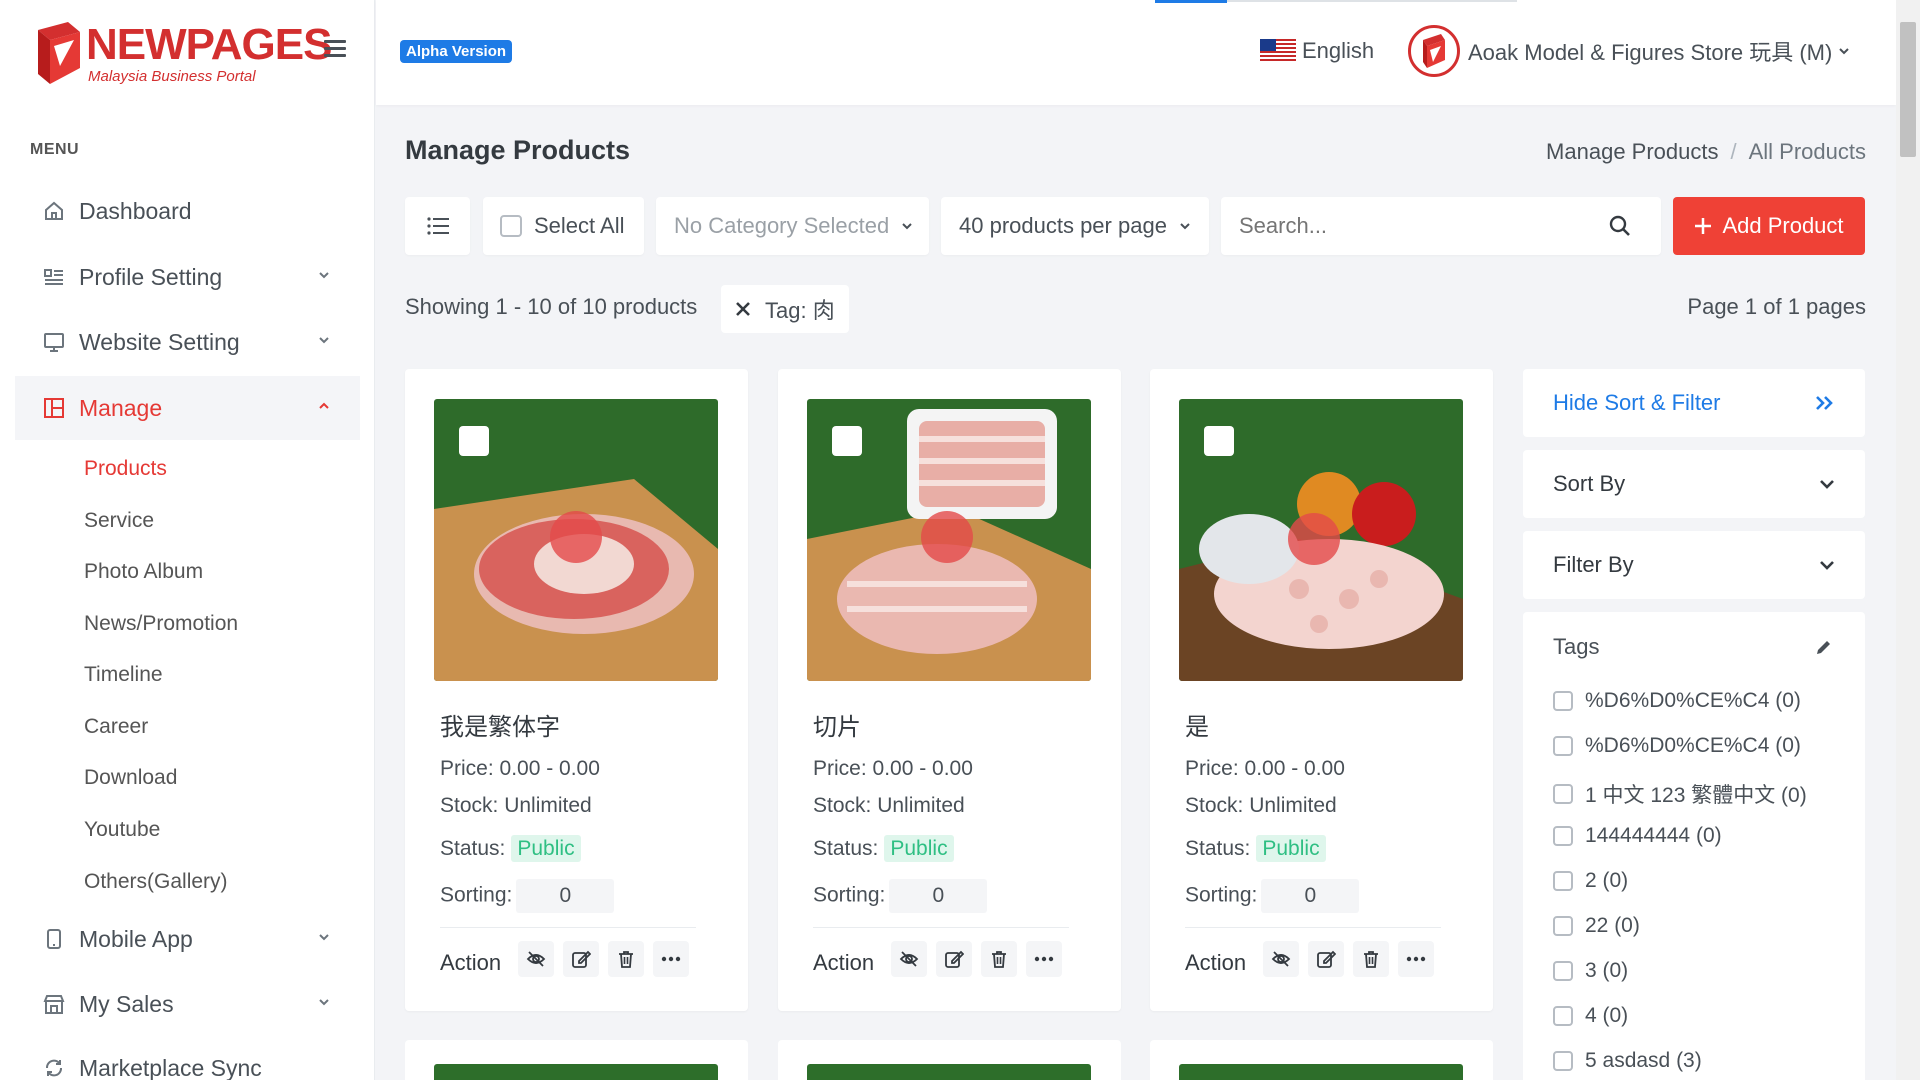  Describe the element at coordinates (161, 624) in the screenshot. I see `sidebar-subitem-news-promotion: News/Promotion` at that location.